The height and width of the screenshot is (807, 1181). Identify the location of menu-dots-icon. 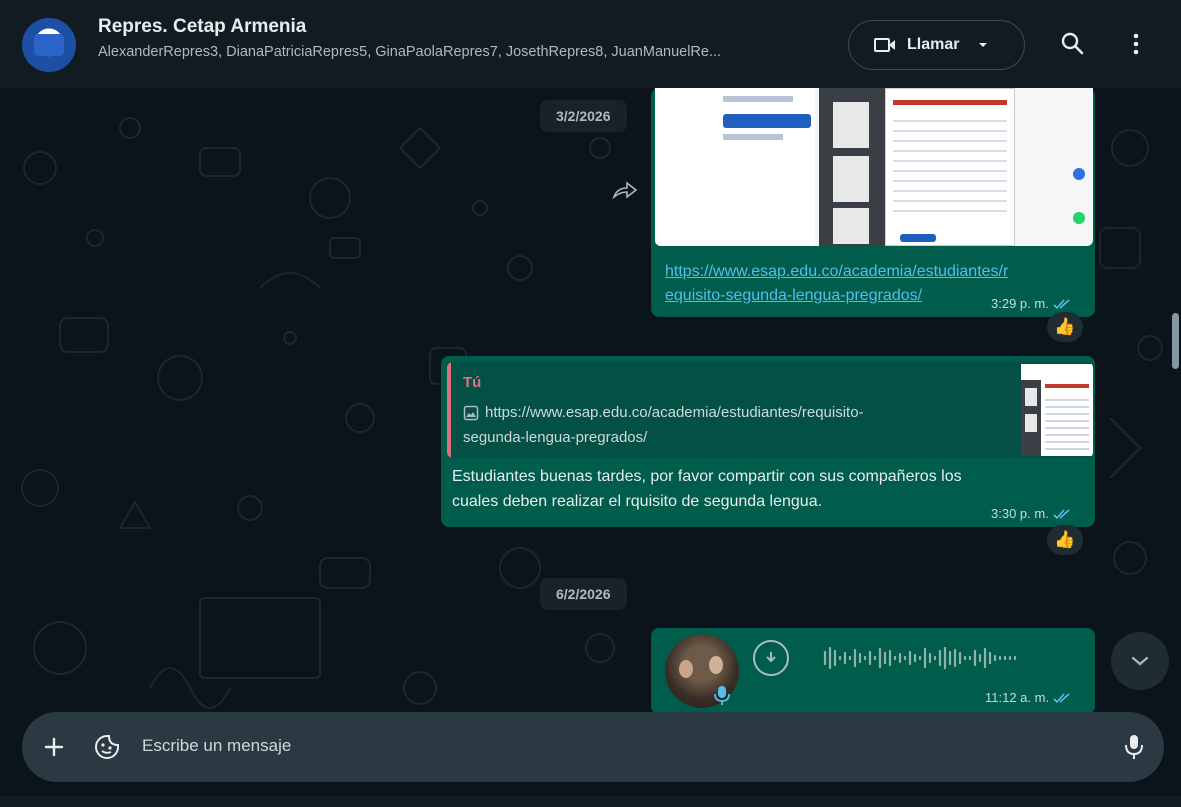
(1136, 44).